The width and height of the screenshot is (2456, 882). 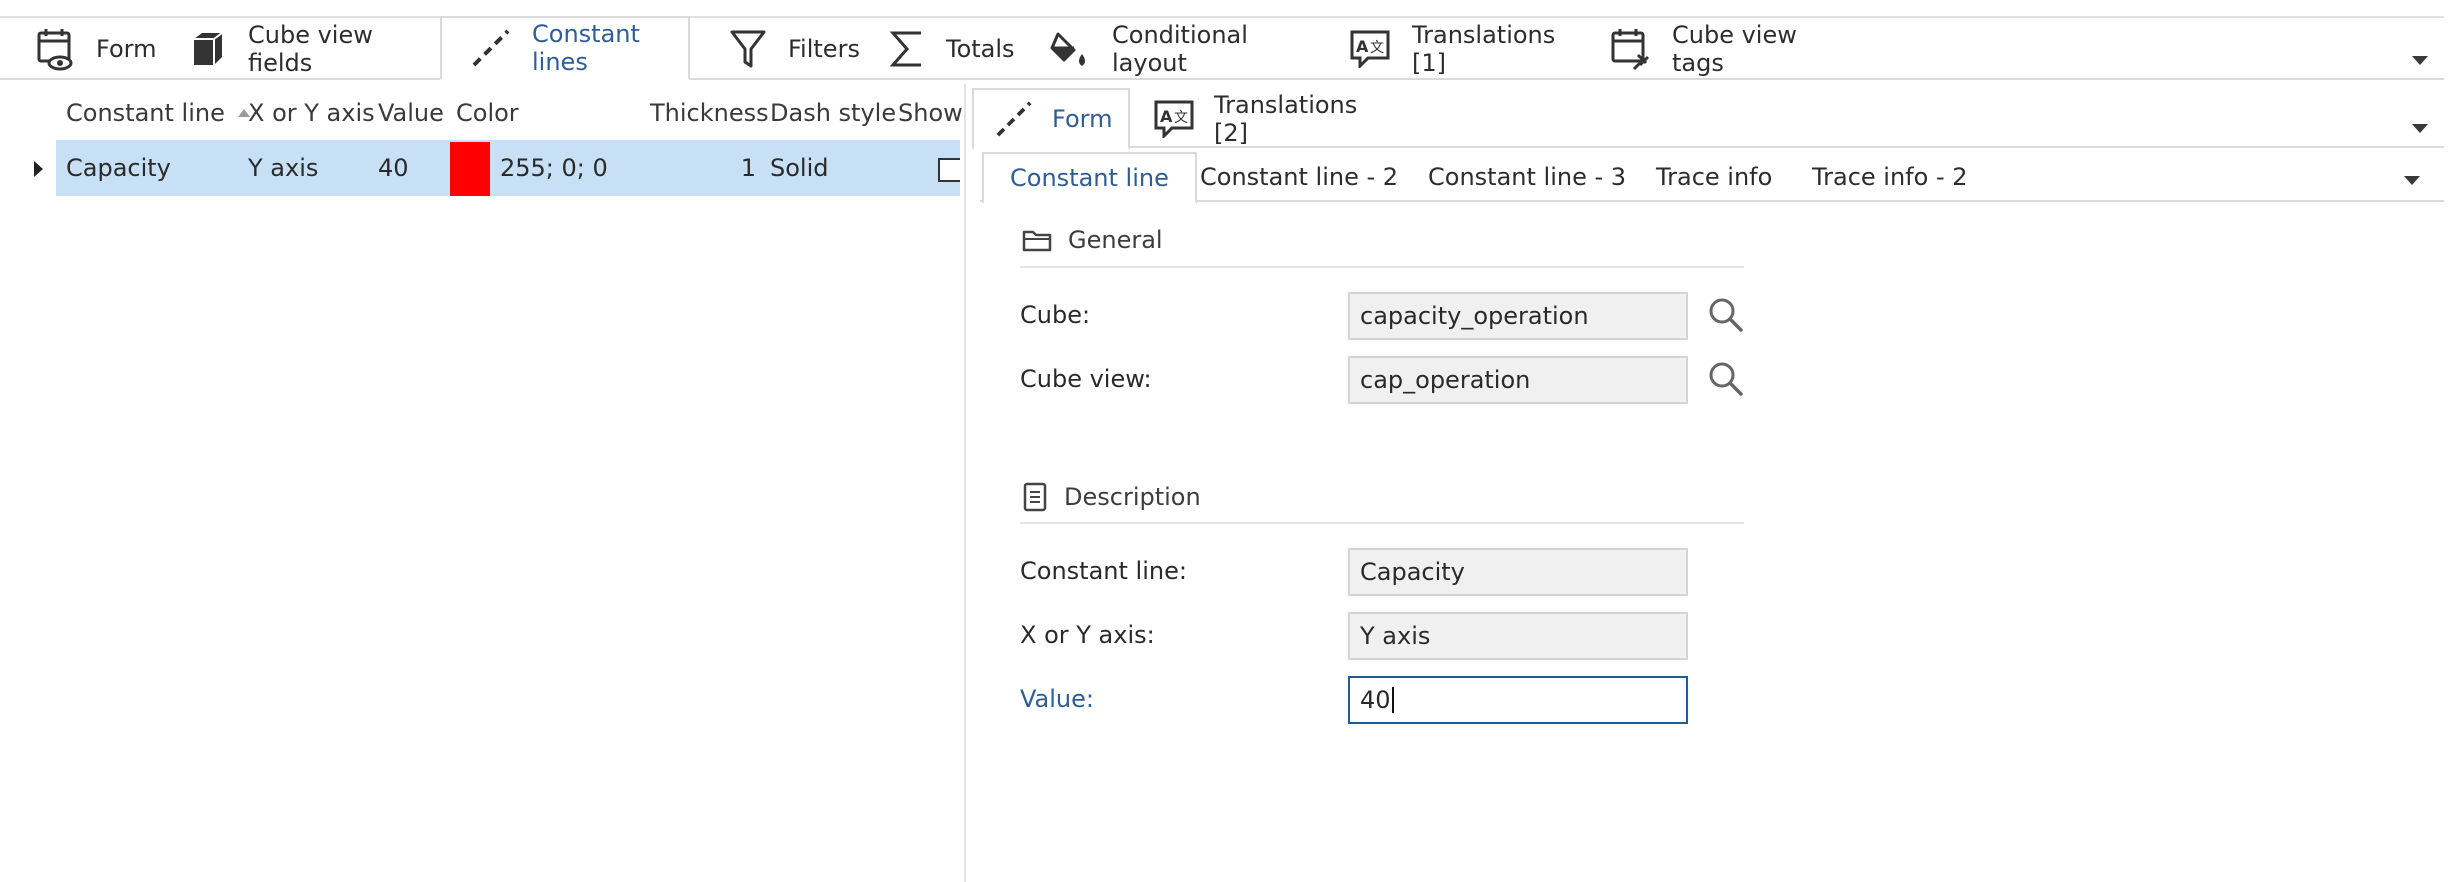 What do you see at coordinates (295, 49) in the screenshot?
I see `tab-cube-view-fields: Cube view fields` at bounding box center [295, 49].